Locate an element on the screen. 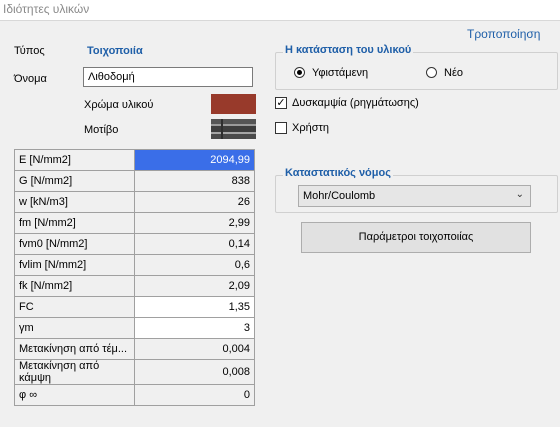  property-label: G [N/mm2] is located at coordinates (74, 181).